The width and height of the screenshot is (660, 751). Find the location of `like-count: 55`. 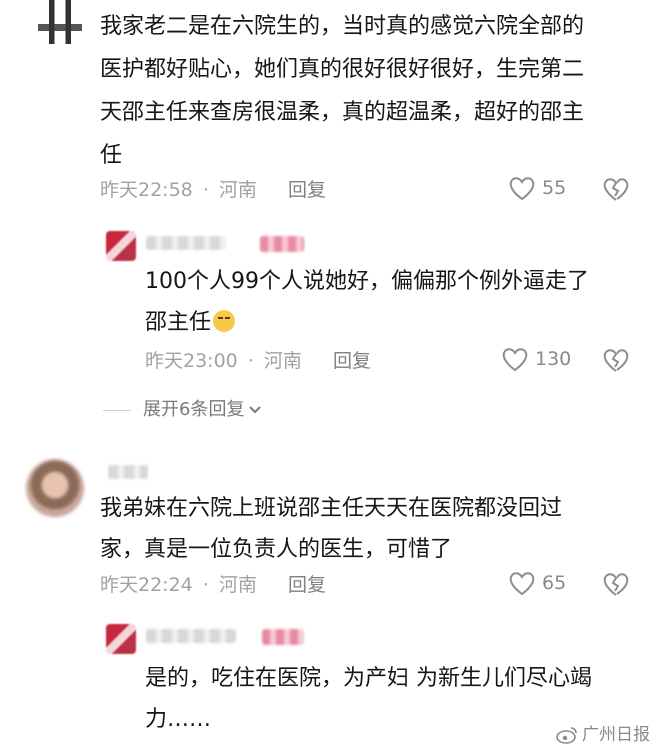

like-count: 55 is located at coordinates (554, 188).